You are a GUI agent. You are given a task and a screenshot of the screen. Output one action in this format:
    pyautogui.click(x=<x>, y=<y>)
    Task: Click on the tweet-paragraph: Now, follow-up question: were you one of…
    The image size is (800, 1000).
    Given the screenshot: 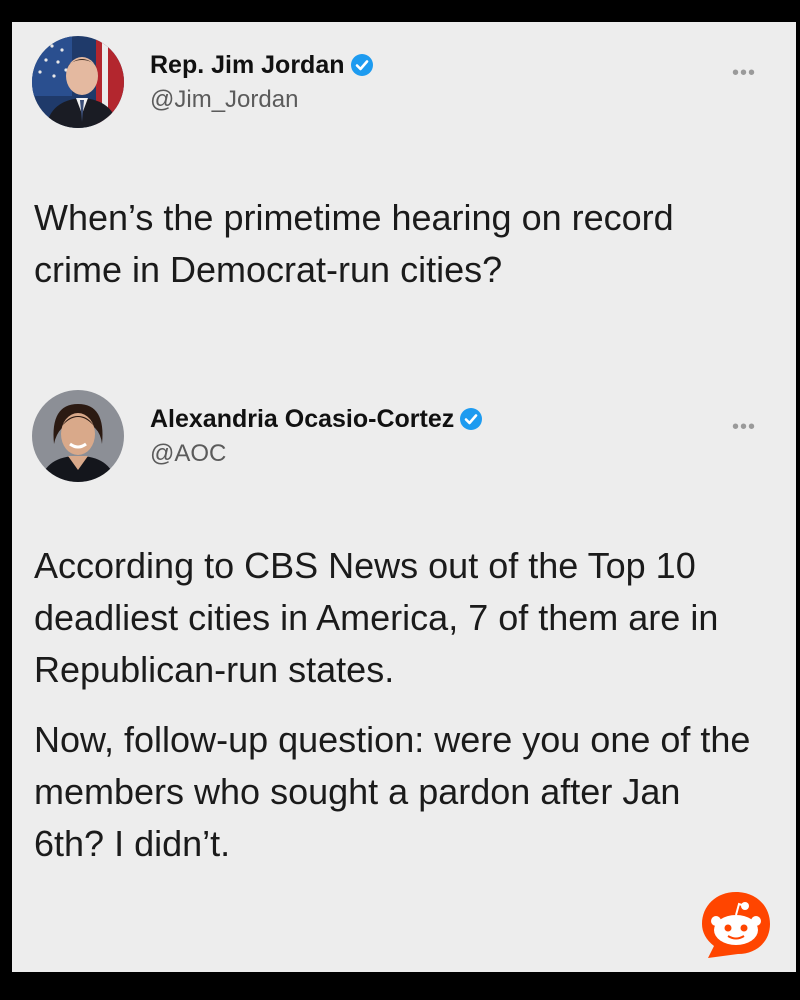 What is the action you would take?
    pyautogui.click(x=392, y=791)
    